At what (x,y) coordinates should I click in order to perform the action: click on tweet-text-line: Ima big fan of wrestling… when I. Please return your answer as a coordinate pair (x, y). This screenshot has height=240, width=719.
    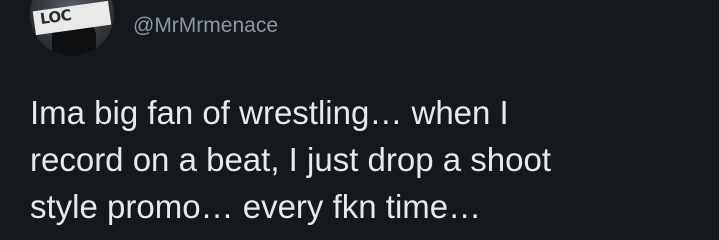
    Looking at the image, I should click on (269, 112).